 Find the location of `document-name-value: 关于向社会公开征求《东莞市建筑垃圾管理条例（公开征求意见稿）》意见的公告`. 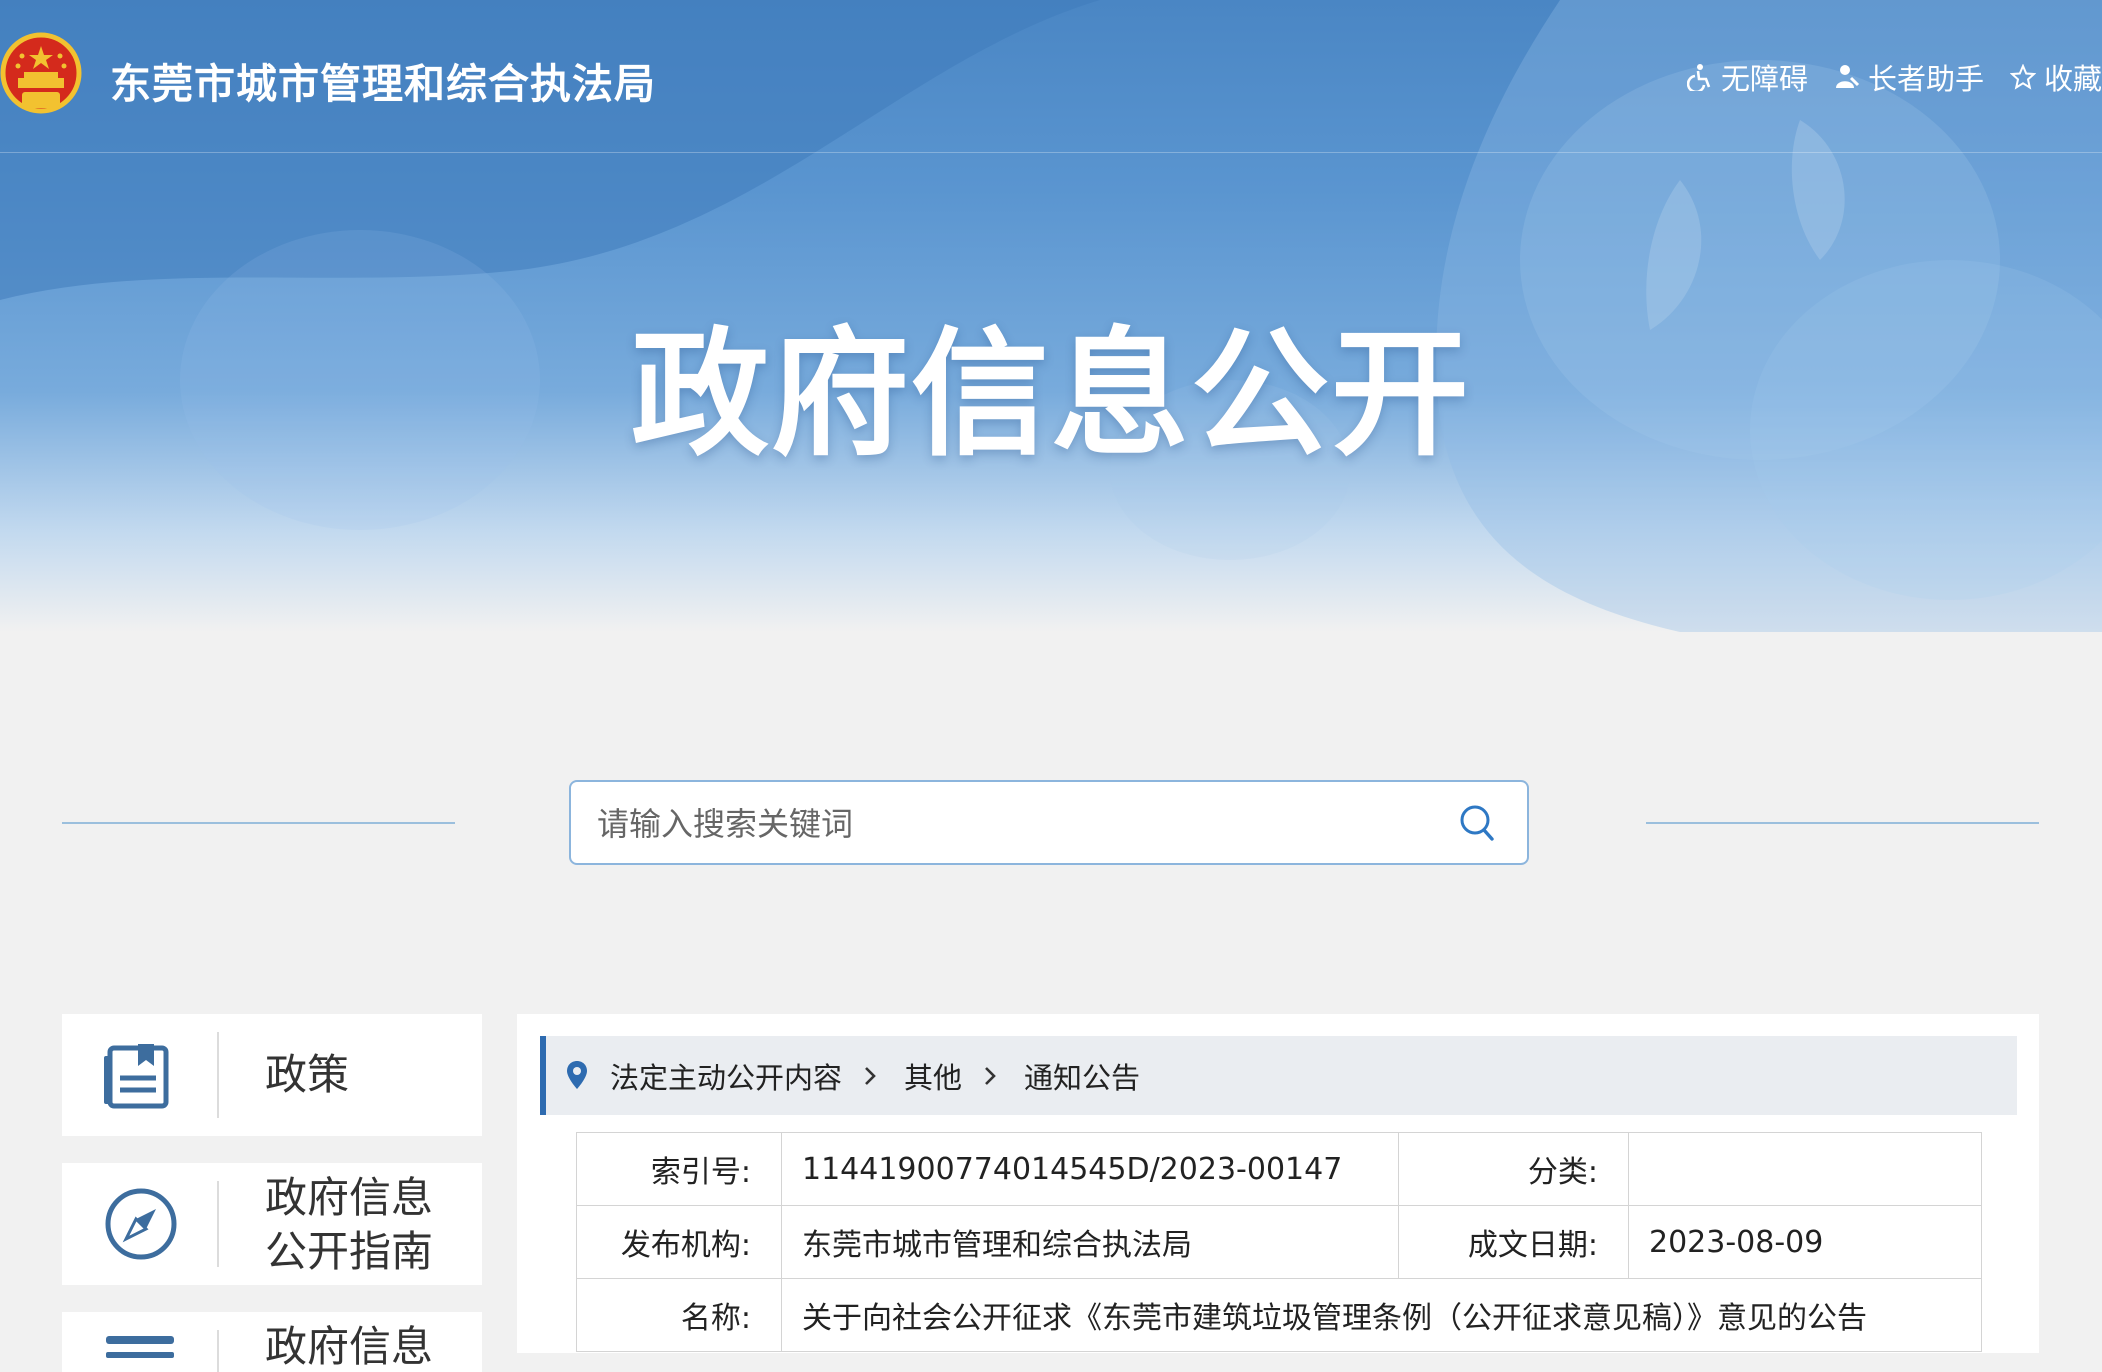

document-name-value: 关于向社会公开征求《东莞市建筑垃圾管理条例（公开征求意见稿）》意见的公告 is located at coordinates (1381, 1315).